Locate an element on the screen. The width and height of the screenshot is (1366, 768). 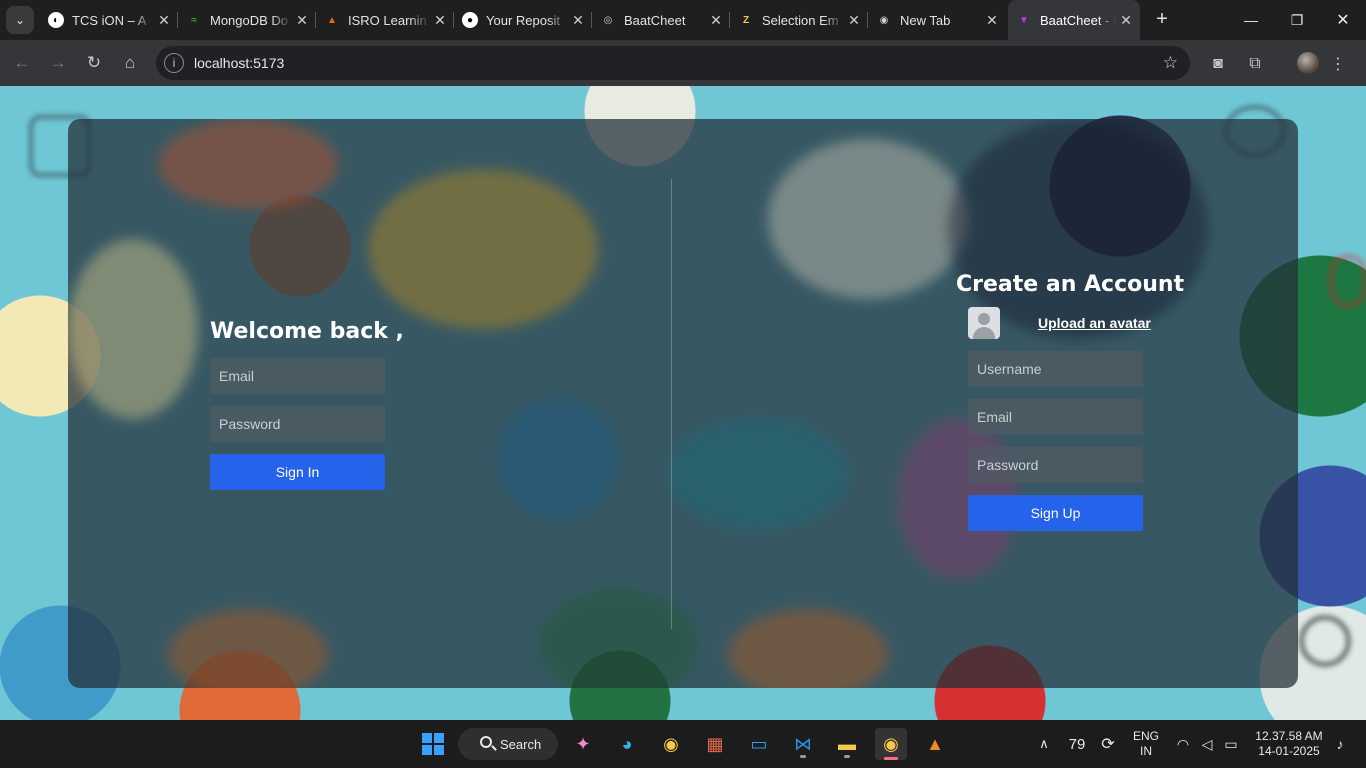
back-button: ← is located at coordinates (22, 63).